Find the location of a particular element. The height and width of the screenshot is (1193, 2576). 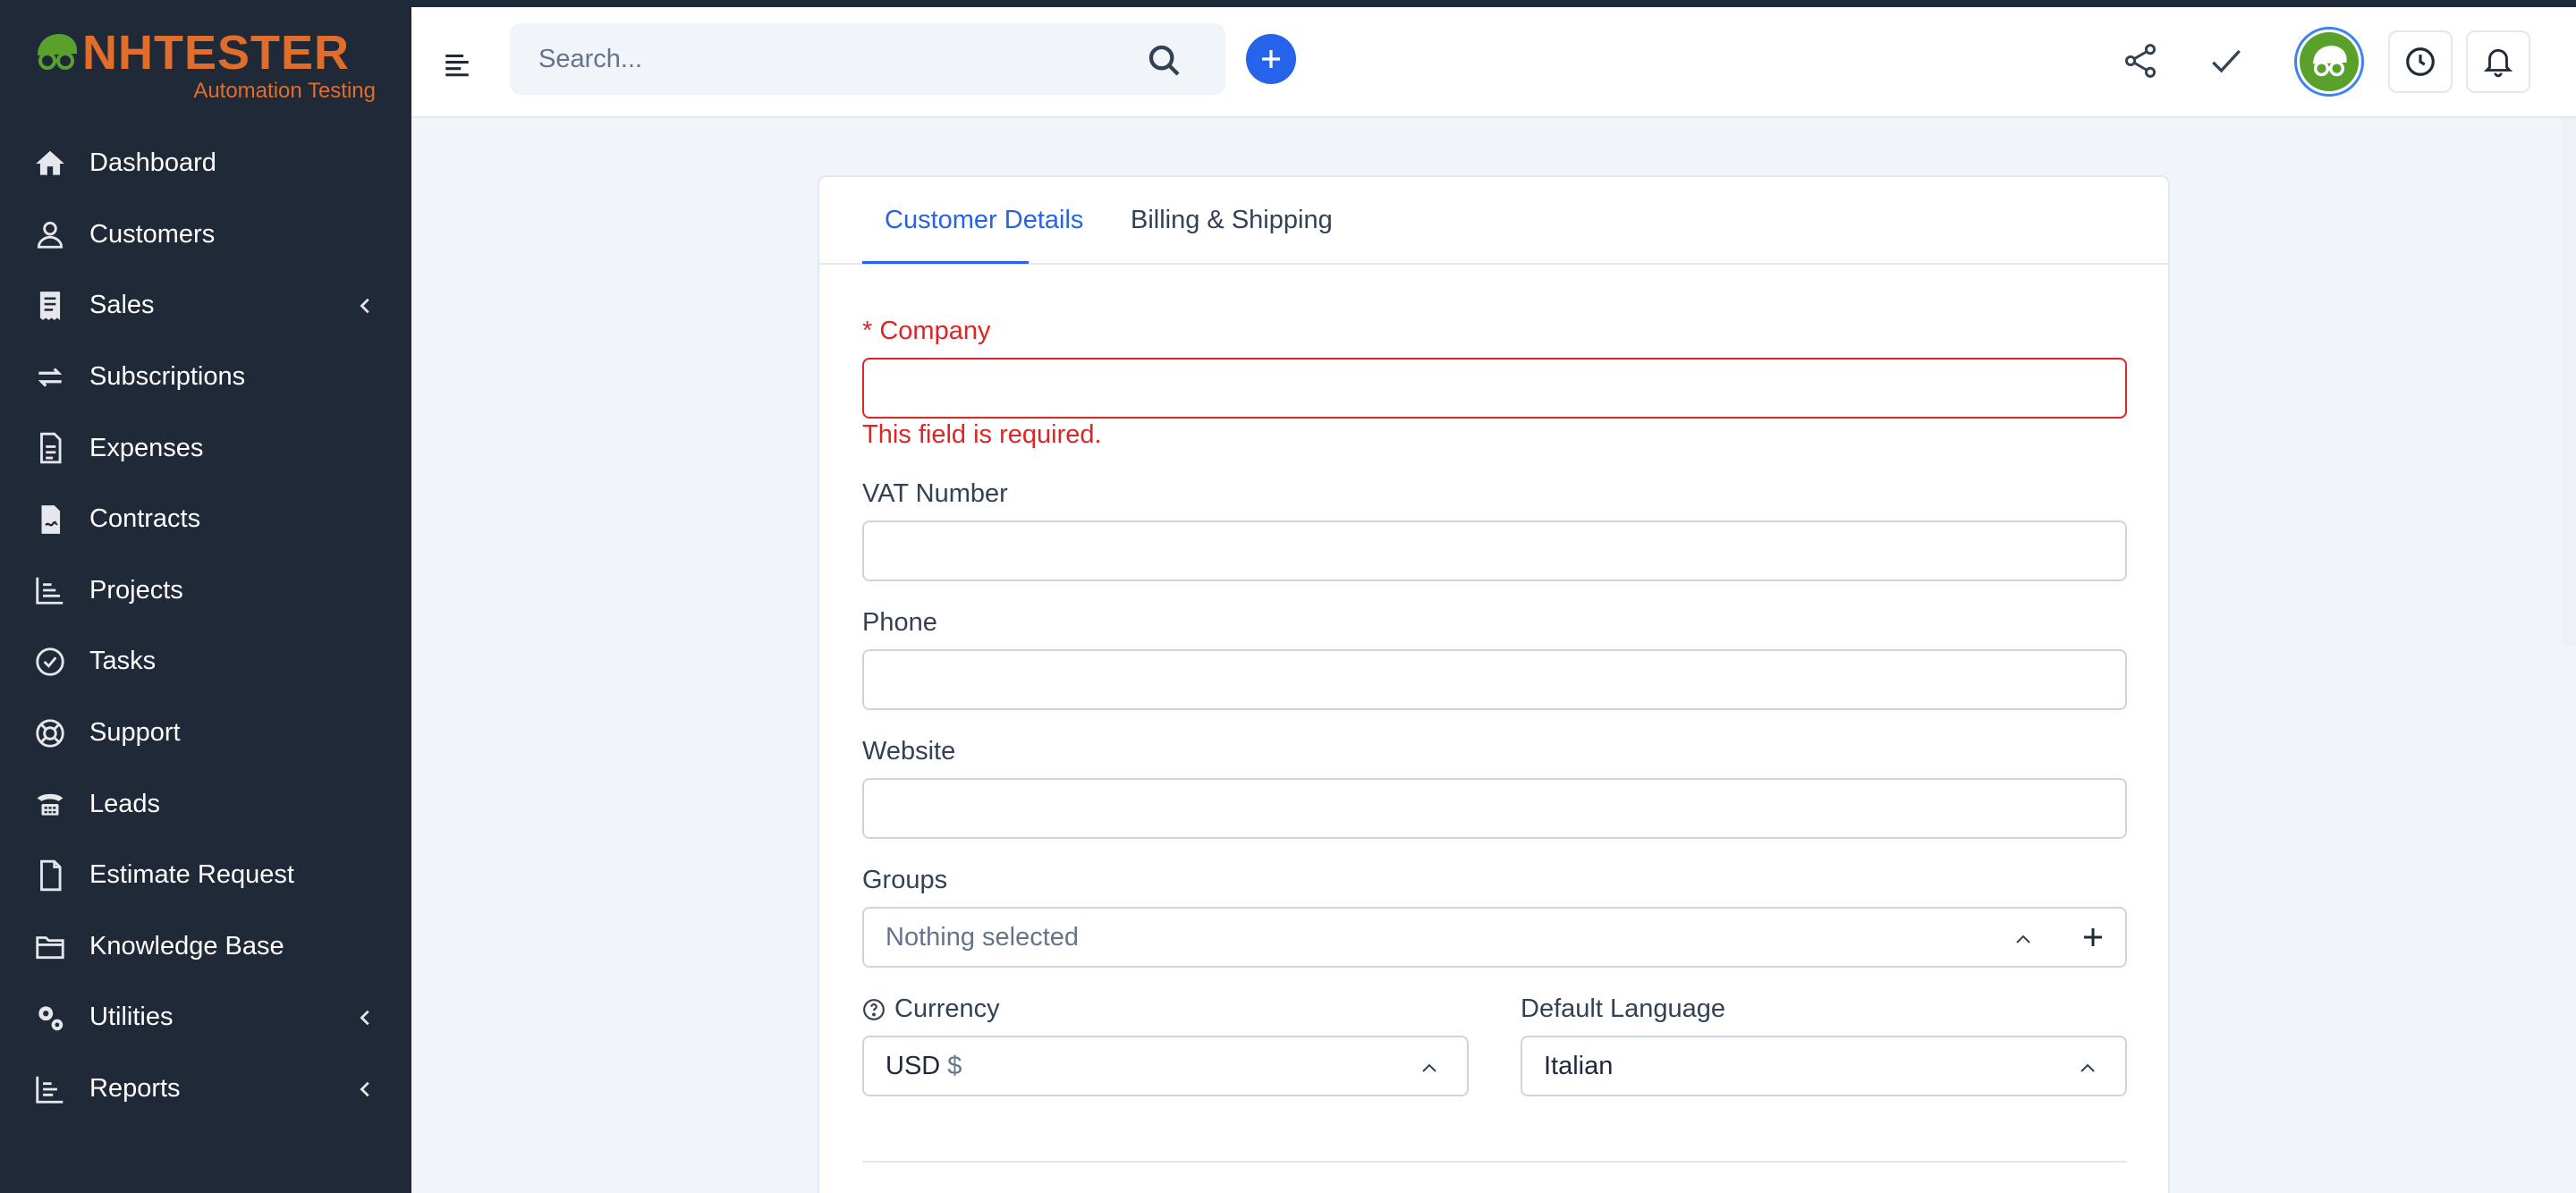

default-language-label: Default Language is located at coordinates (1623, 1009).